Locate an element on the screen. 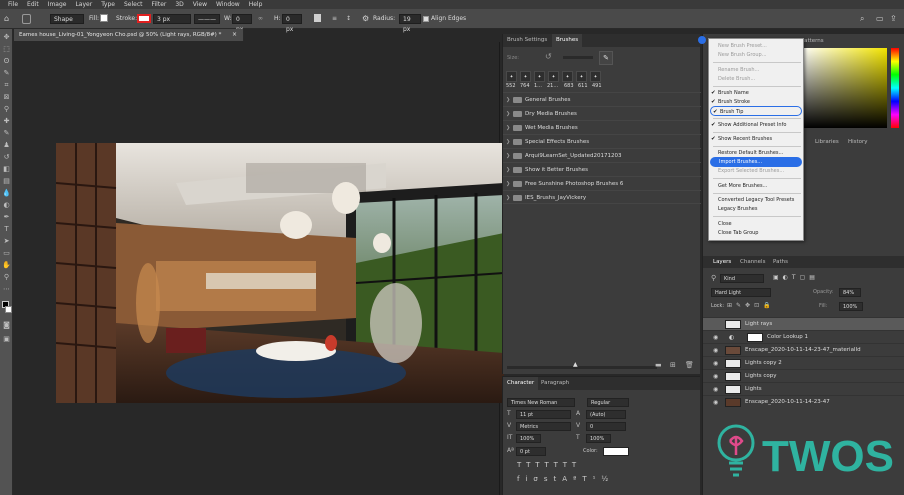  layer-row: ◉ Enscape_2020-10-11-14-23-47 is located at coordinates (803, 401).